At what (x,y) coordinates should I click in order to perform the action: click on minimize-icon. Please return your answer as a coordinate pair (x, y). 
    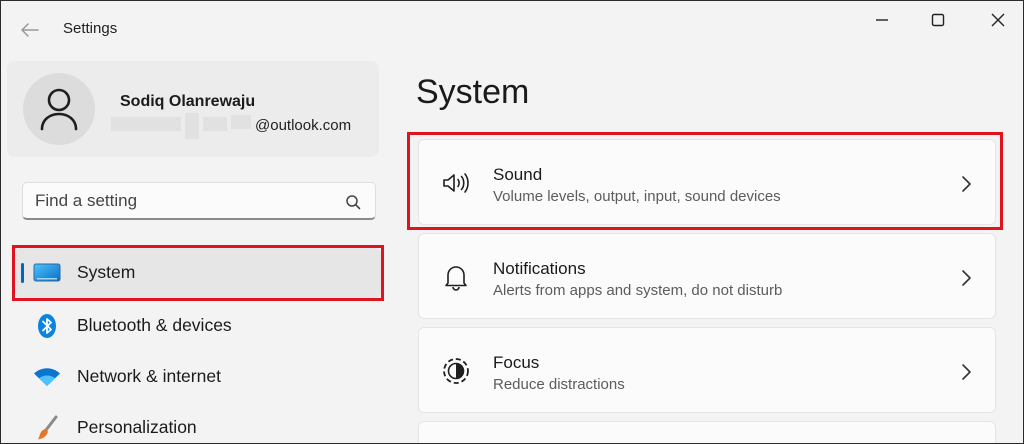
    Looking at the image, I should click on (882, 20).